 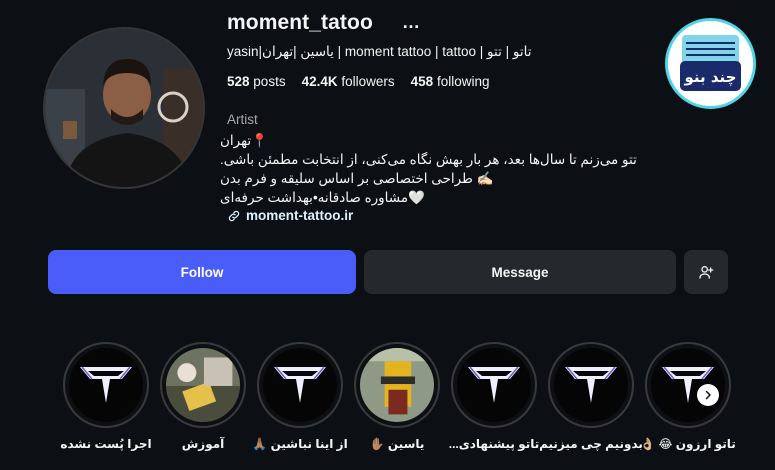 I want to click on next-highlights-button, so click(x=708, y=395).